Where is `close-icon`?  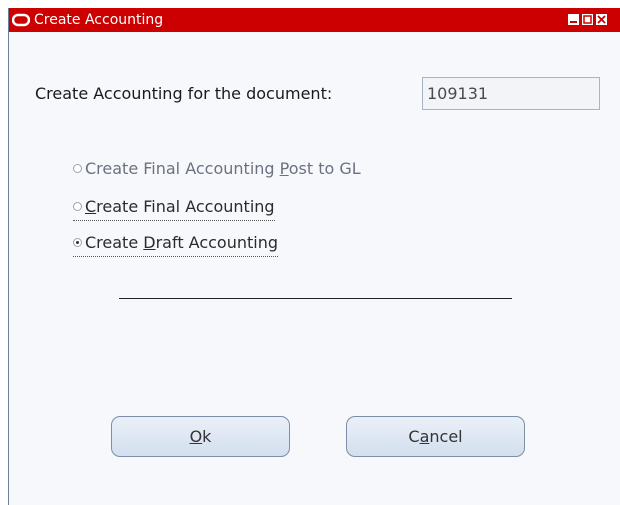
close-icon is located at coordinates (601, 19).